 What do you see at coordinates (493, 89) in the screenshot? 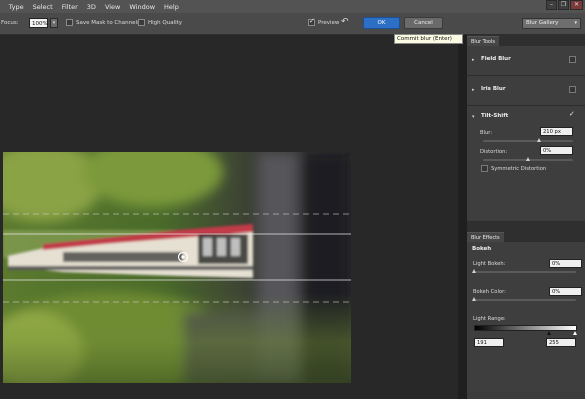
I see `iris-blur-label: Iris Blur` at bounding box center [493, 89].